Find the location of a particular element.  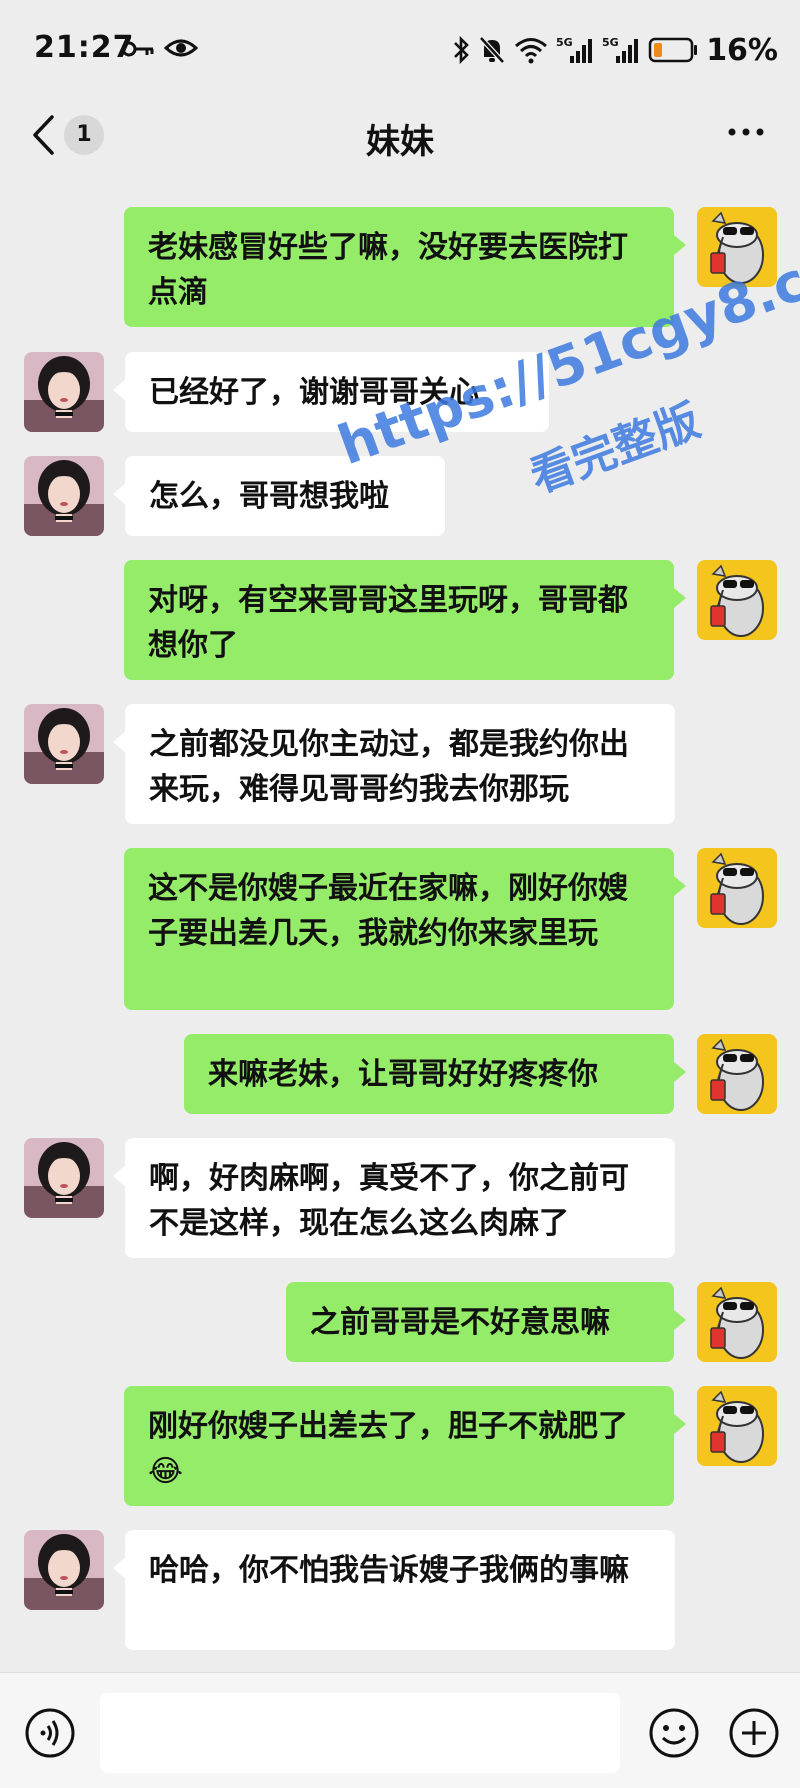

status-icons: 5G 5G 16% is located at coordinates (615, 50).